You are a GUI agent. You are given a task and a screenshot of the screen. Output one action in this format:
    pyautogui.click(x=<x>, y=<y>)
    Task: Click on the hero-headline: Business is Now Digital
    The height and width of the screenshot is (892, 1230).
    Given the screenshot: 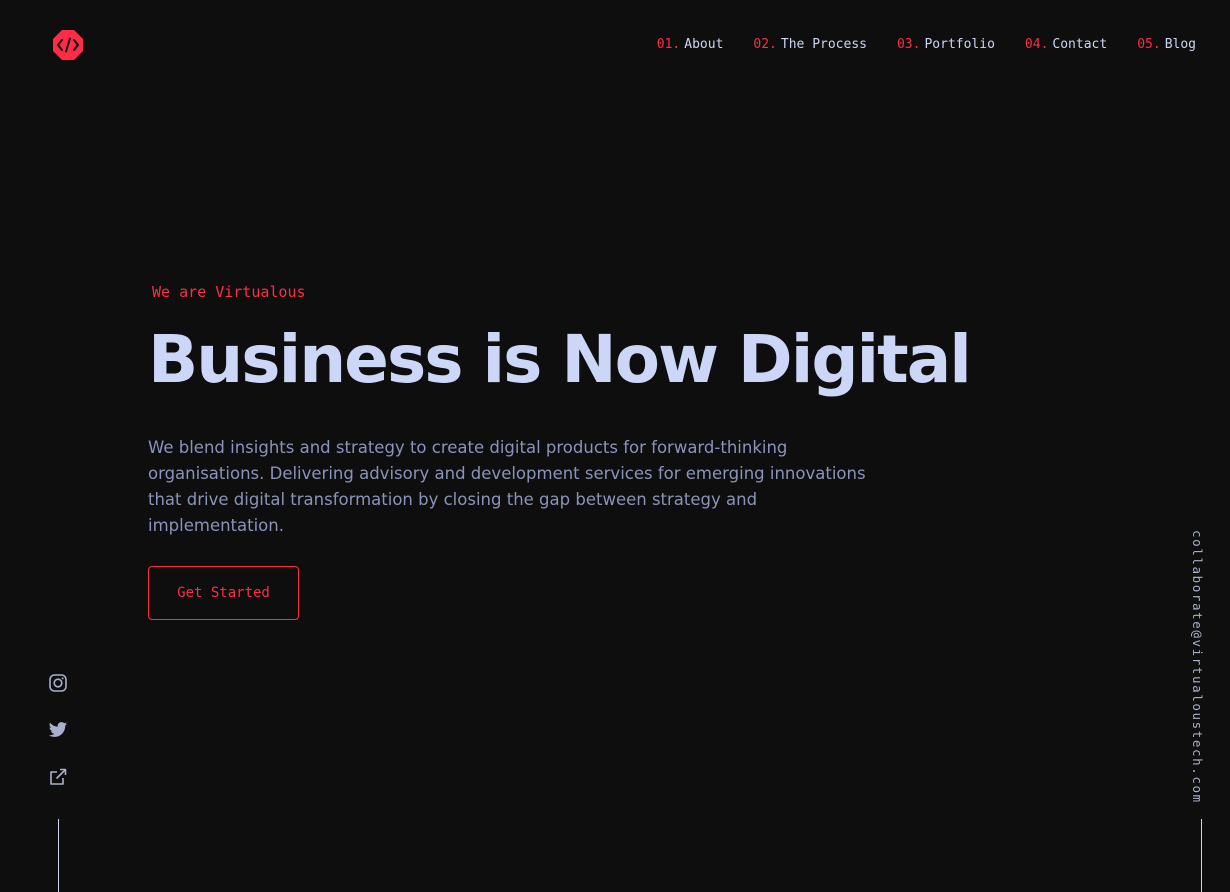 What is the action you would take?
    pyautogui.click(x=560, y=359)
    